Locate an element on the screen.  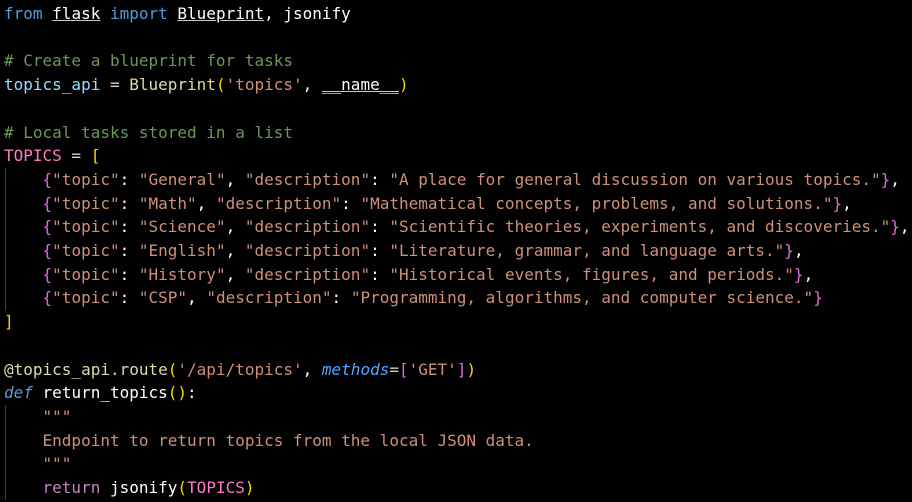
code-token: flask is located at coordinates (76, 13).